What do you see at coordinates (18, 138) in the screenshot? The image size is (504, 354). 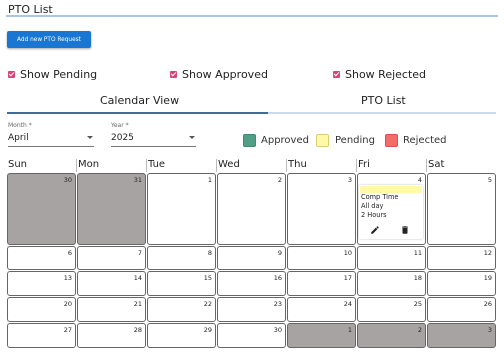 I see `month-value: April` at bounding box center [18, 138].